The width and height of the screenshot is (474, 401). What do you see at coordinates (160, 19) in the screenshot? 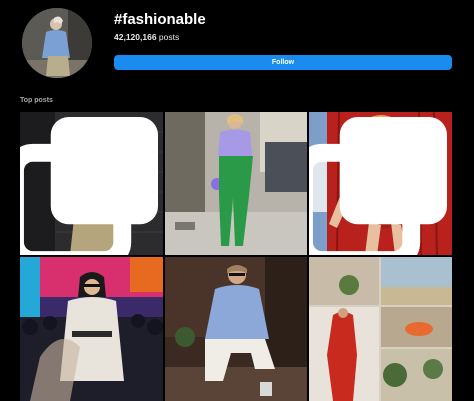
I see `hashtag-title: #fashionable` at bounding box center [160, 19].